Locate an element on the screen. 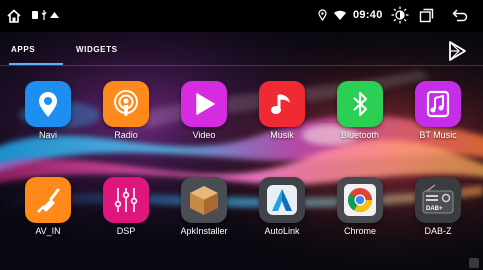  wifi-icon is located at coordinates (340, 15).